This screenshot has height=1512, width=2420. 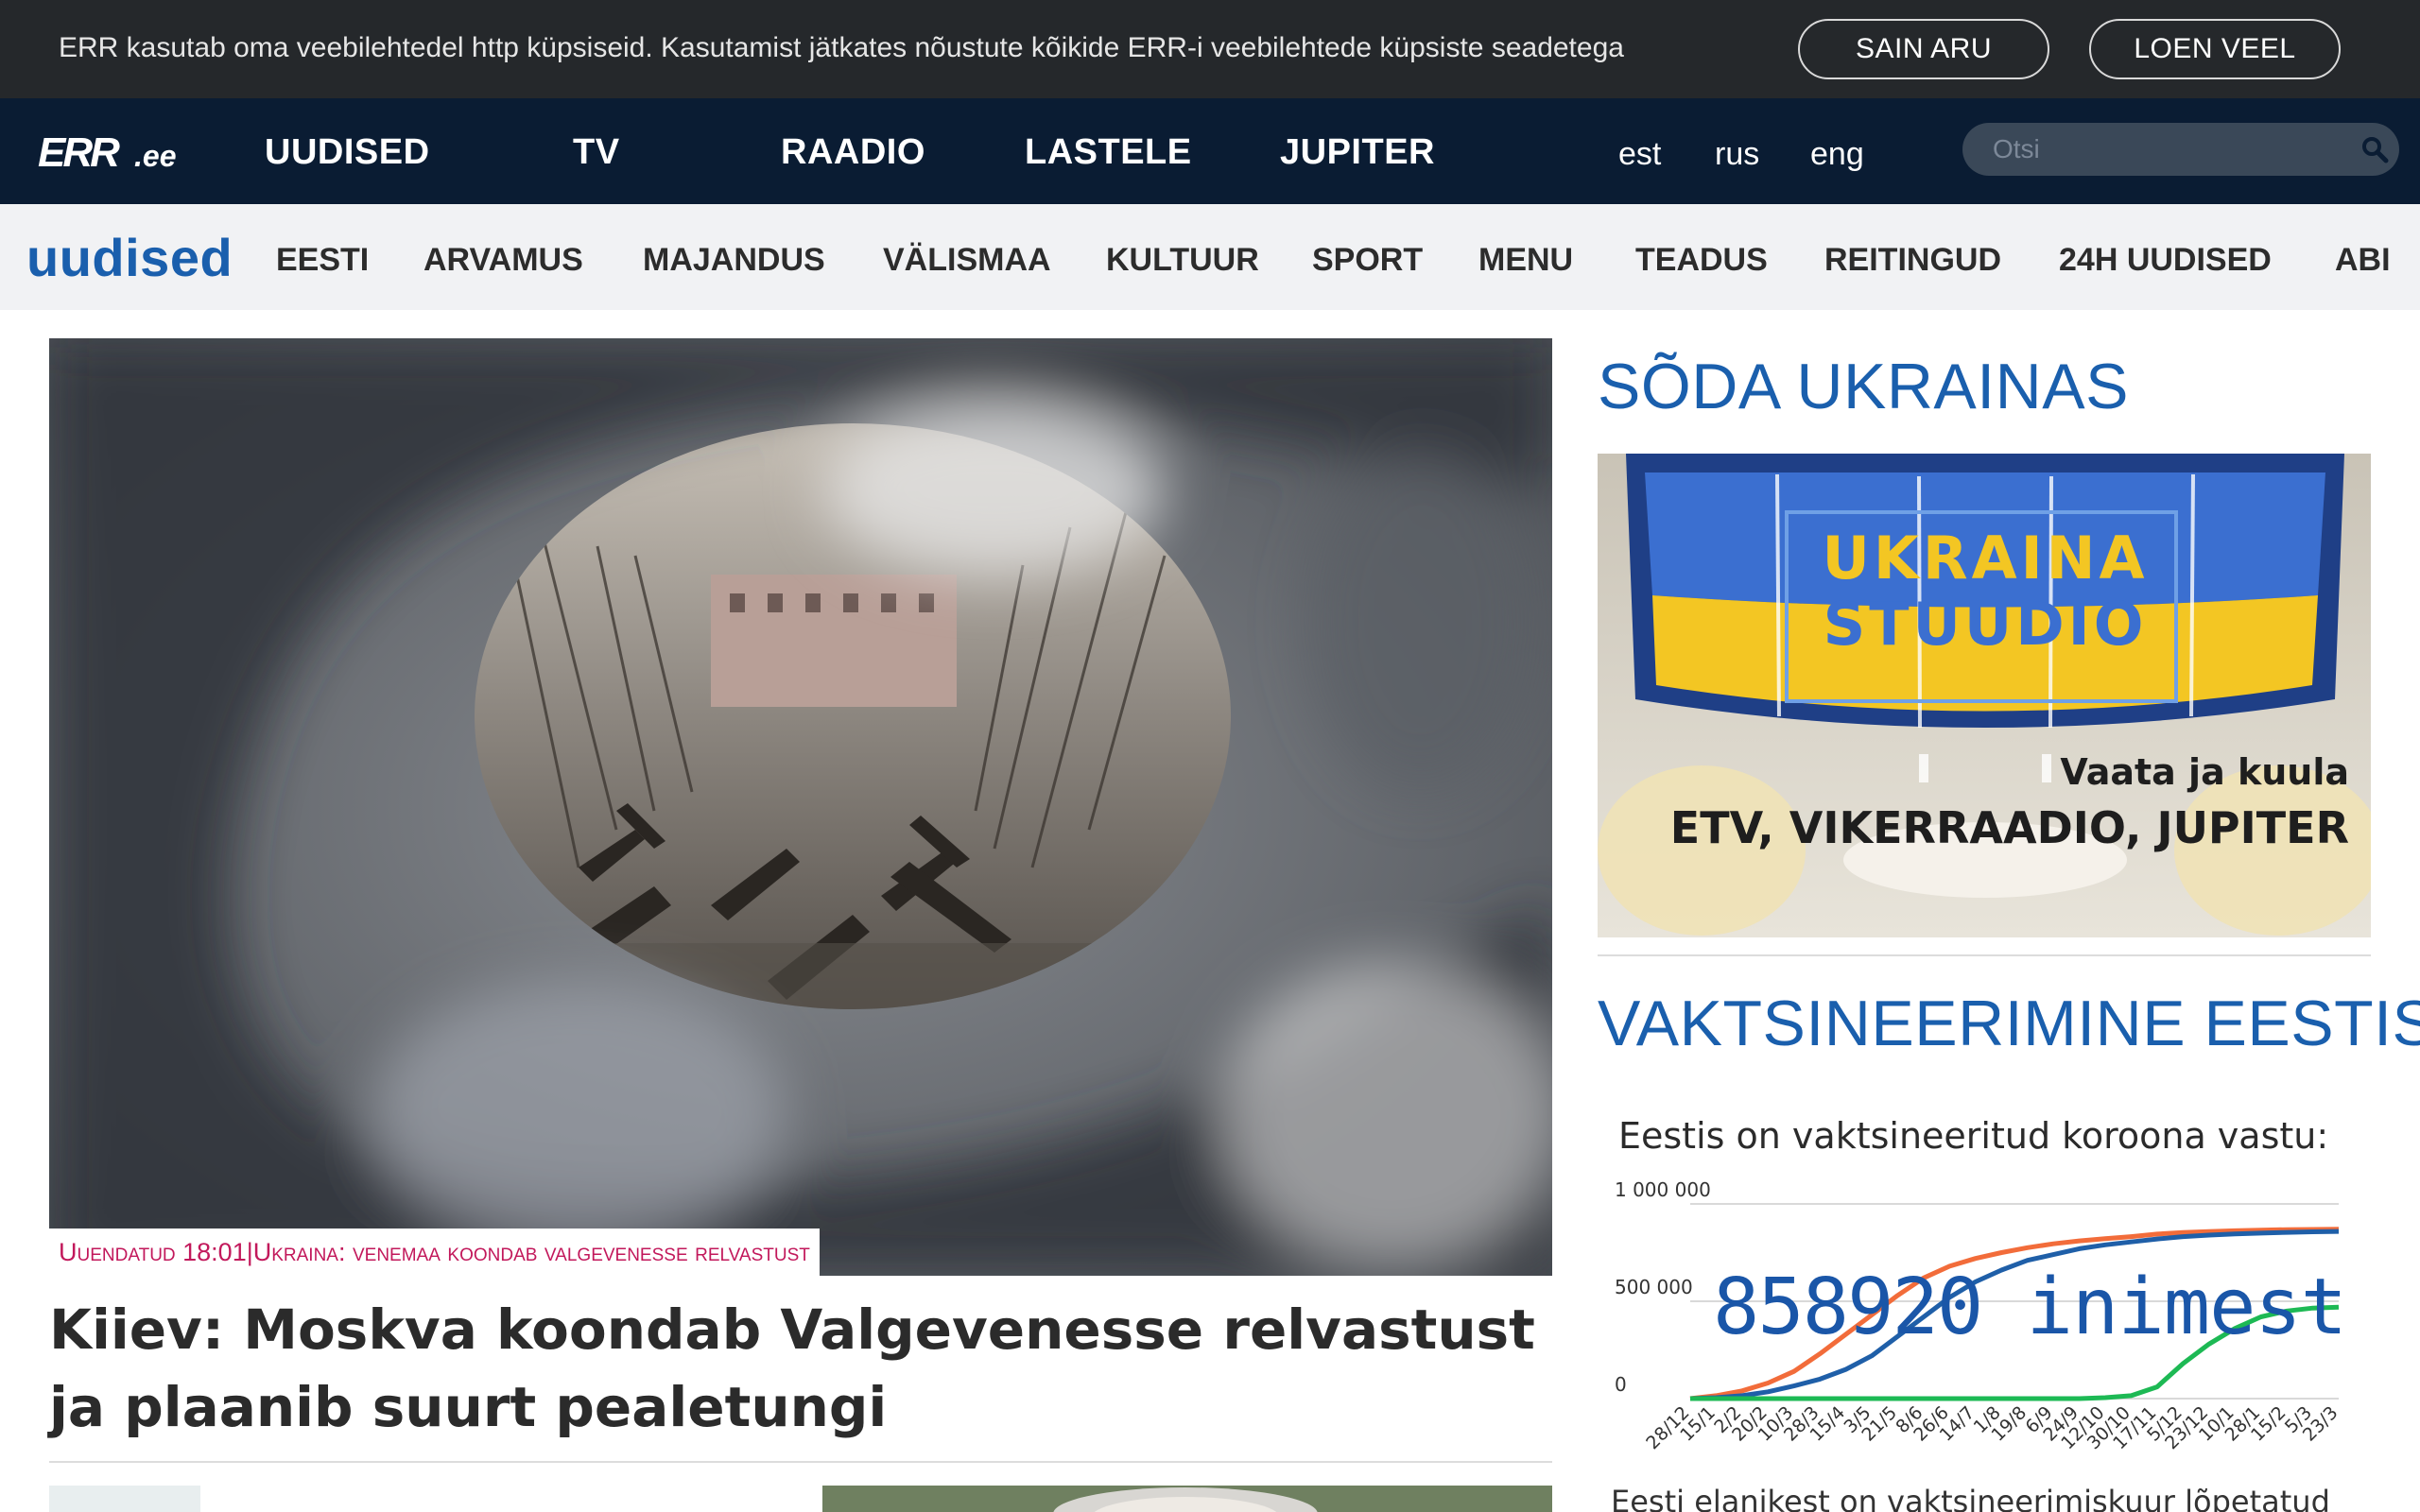 I want to click on war-section-title: SÕDA UKRAINAS, so click(x=1864, y=386).